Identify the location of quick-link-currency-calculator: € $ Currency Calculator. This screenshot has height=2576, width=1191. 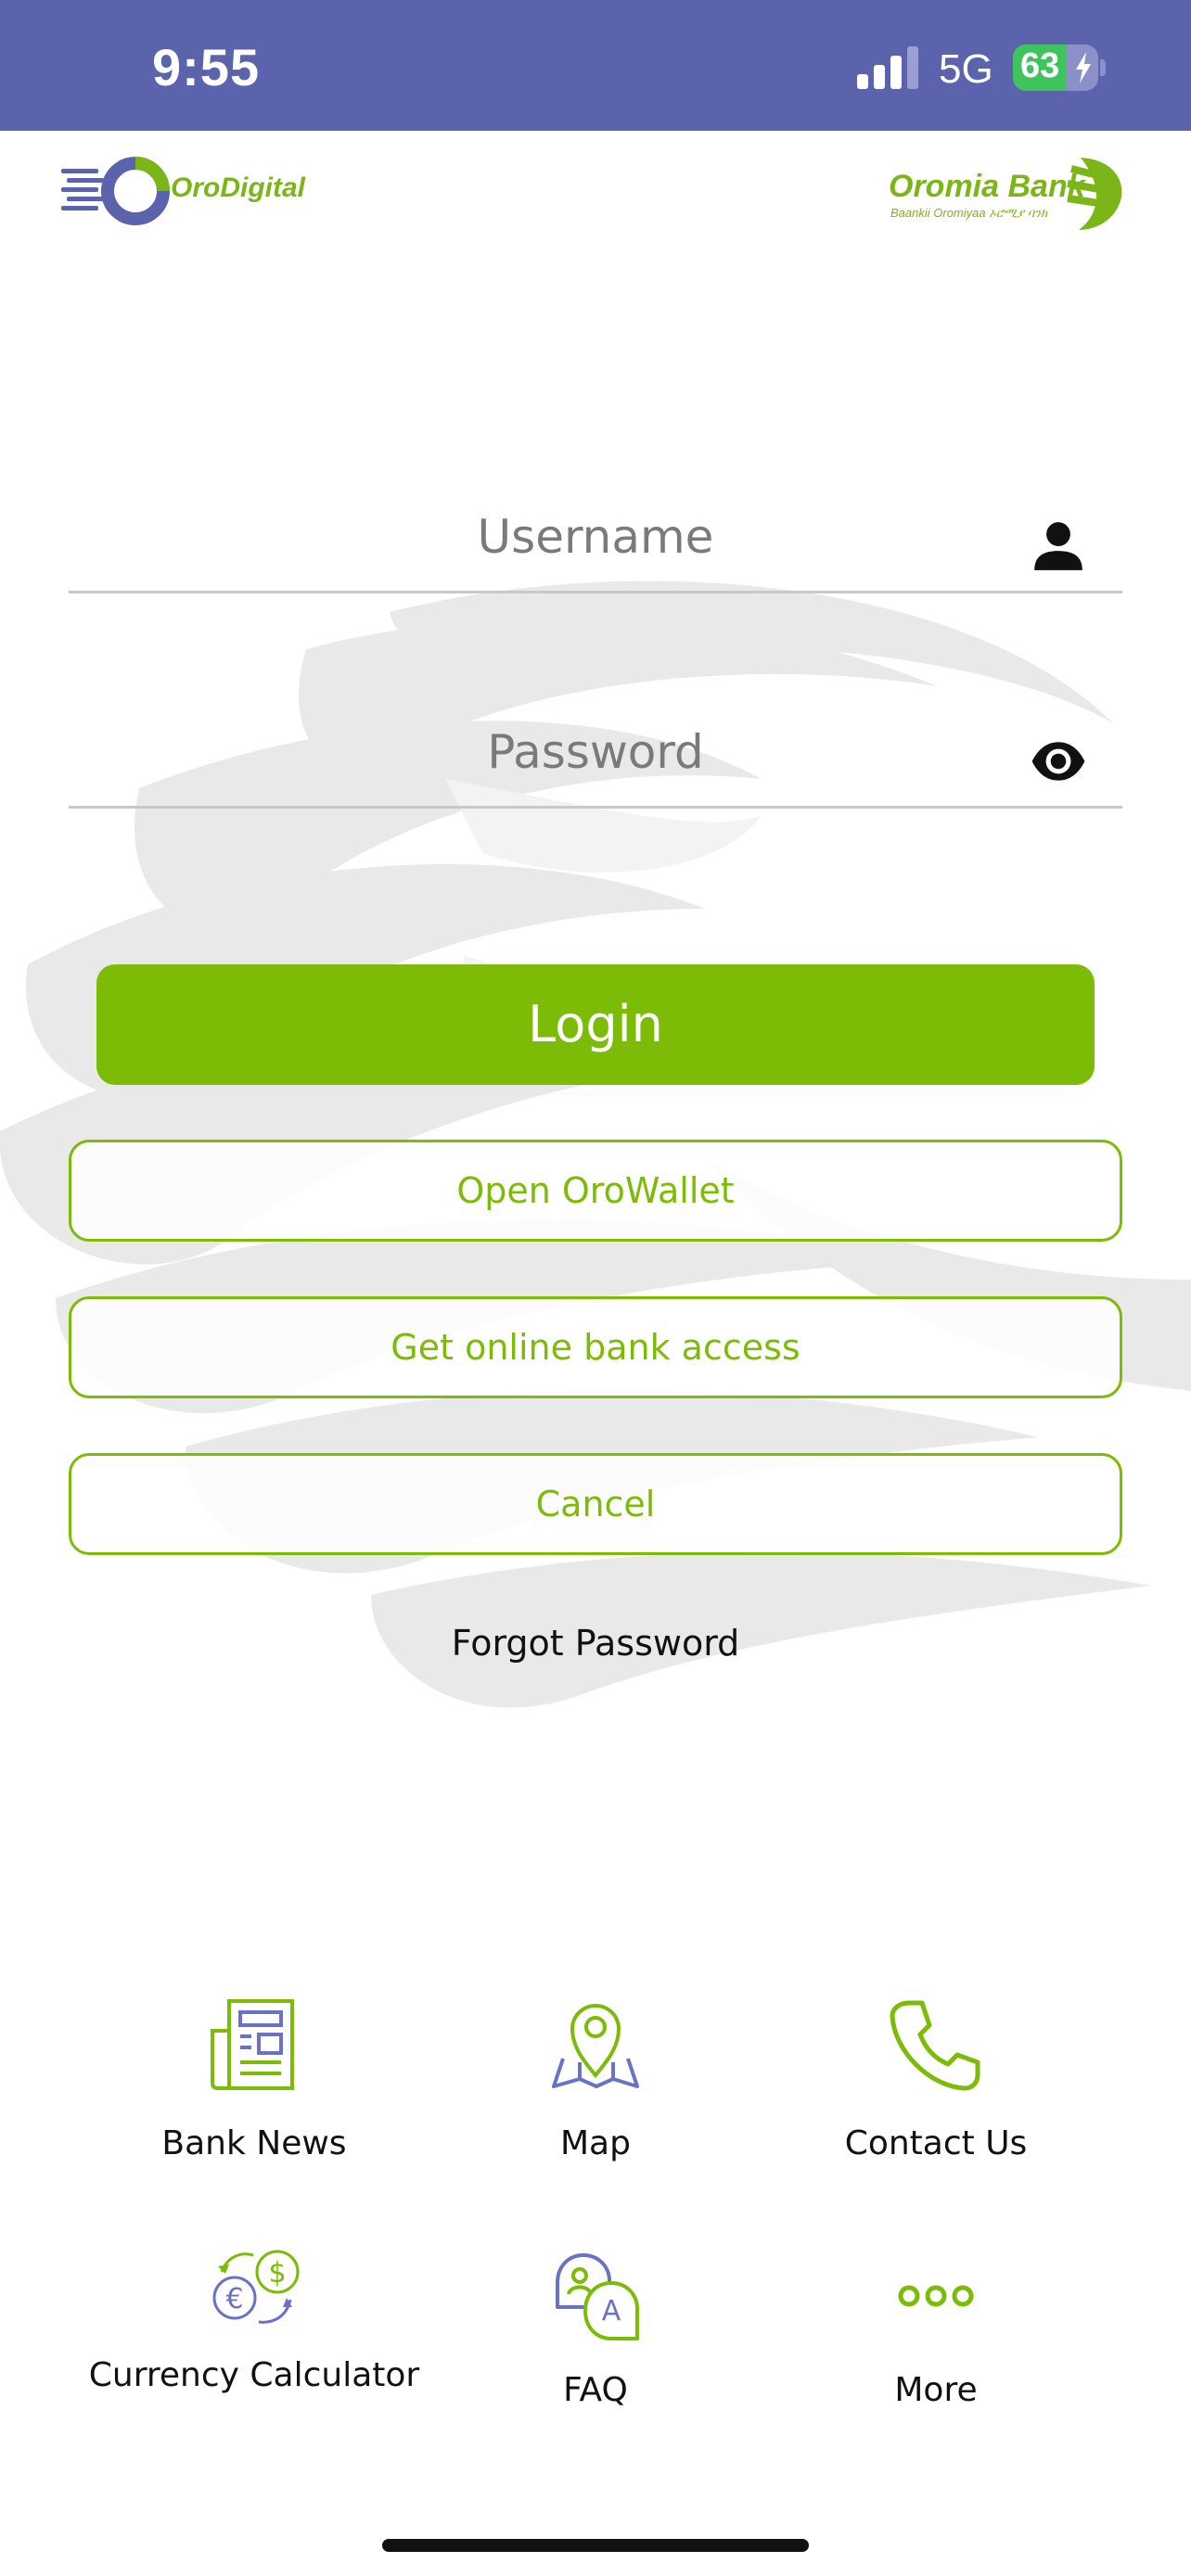
(254, 2320).